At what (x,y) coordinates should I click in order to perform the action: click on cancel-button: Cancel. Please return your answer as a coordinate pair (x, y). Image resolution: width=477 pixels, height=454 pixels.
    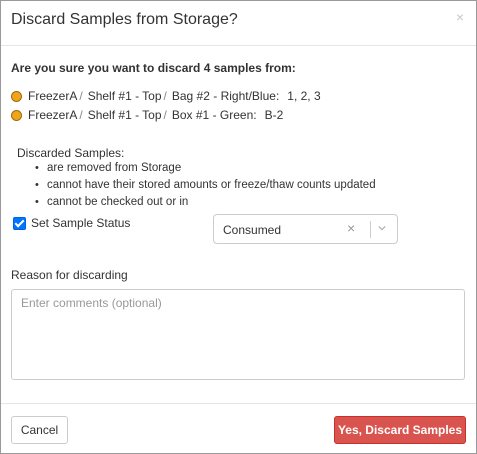
    Looking at the image, I should click on (39, 430).